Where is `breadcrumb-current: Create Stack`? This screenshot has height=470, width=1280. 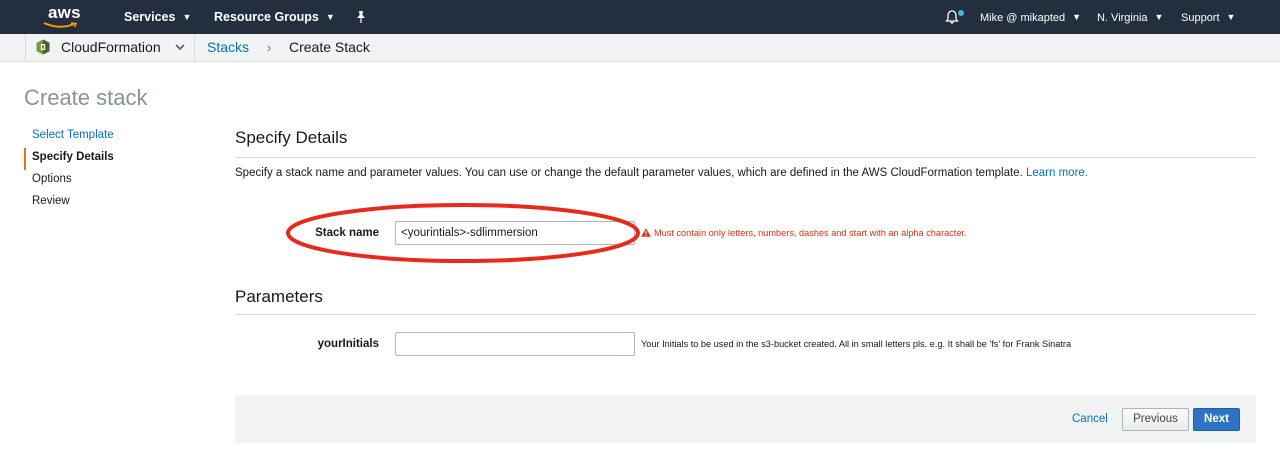
breadcrumb-current: Create Stack is located at coordinates (329, 47).